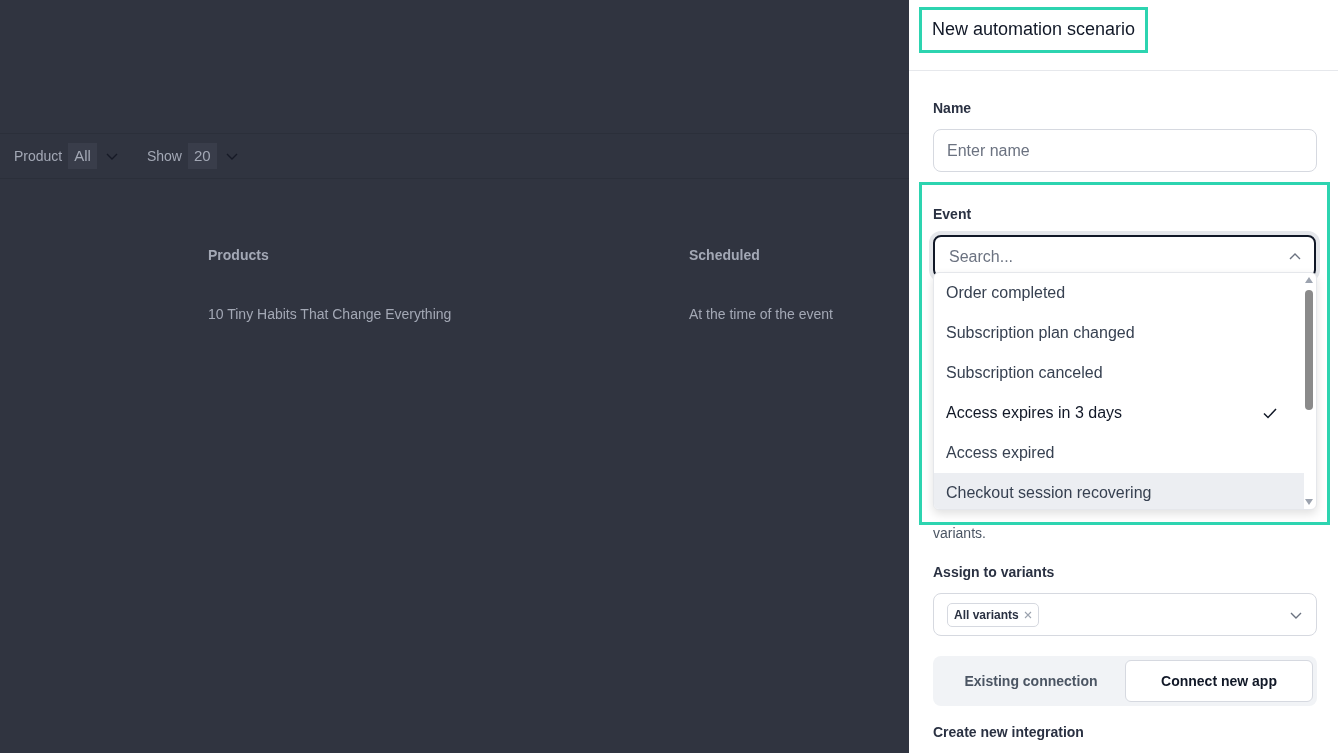  I want to click on scrollbar, so click(1309, 391).